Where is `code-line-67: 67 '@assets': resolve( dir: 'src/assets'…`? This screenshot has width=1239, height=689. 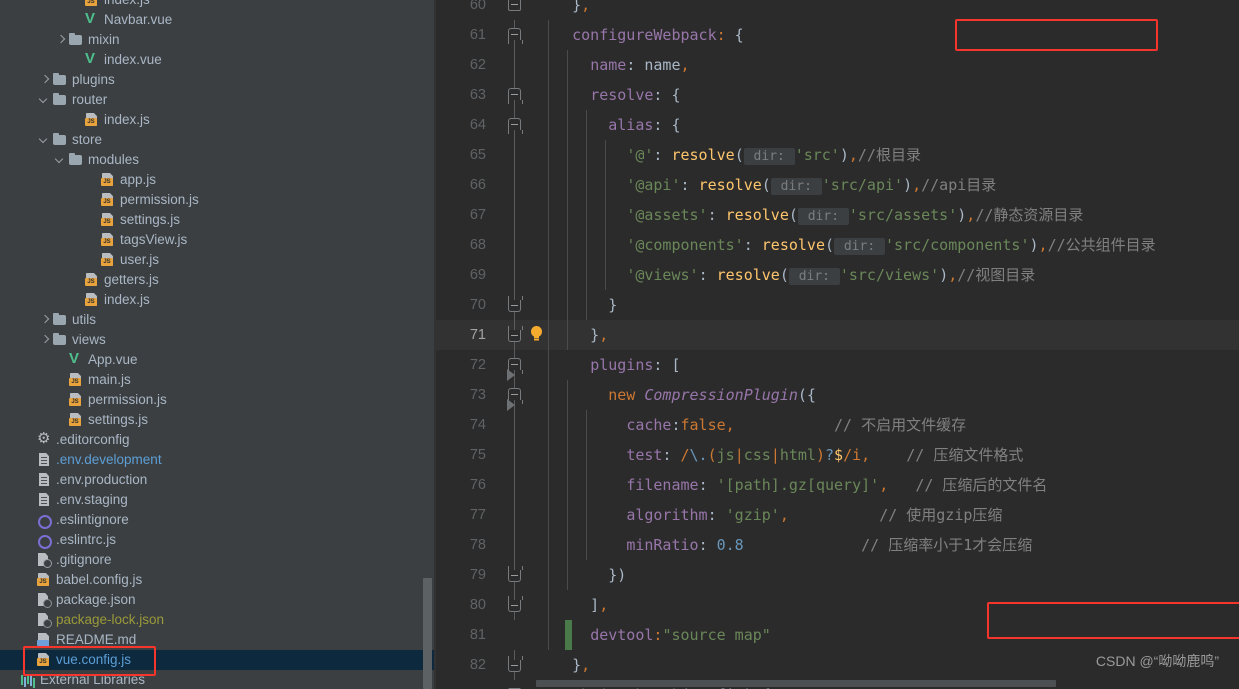 code-line-67: 67 '@assets': resolve( dir: 'src/assets'… is located at coordinates (837, 215).